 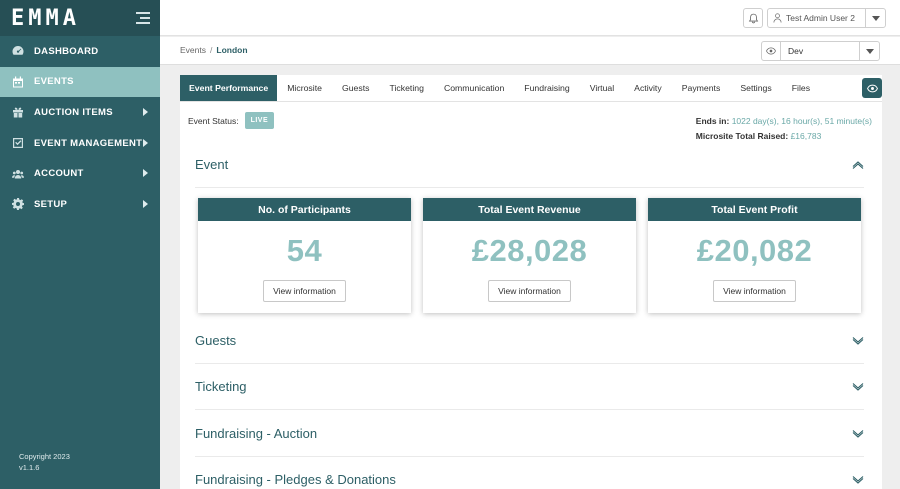 I want to click on section-ticketing-header: Ticketing, so click(x=529, y=387).